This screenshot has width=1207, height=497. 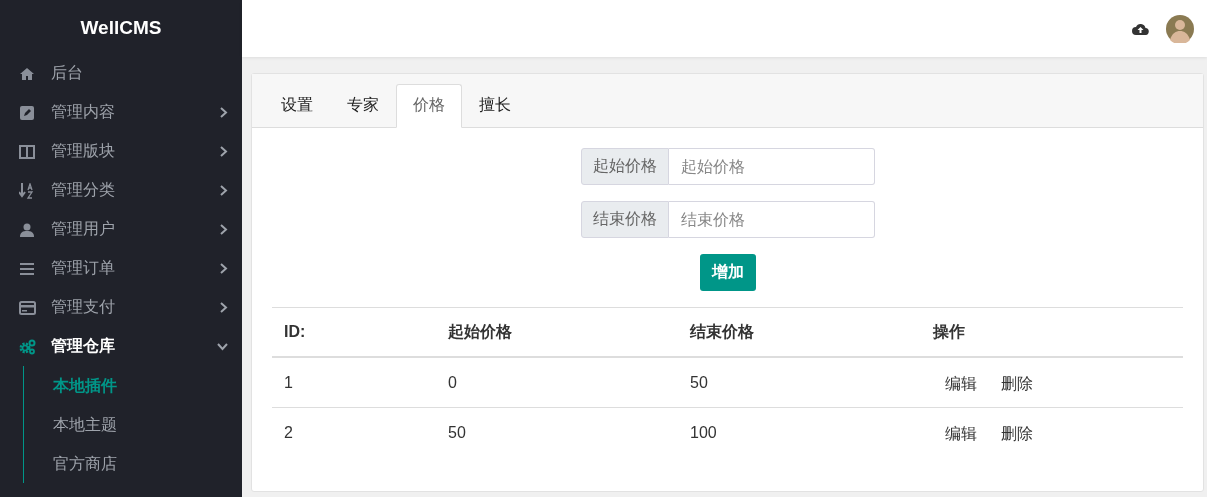 What do you see at coordinates (1052, 332) in the screenshot?
I see `column-header: 操作` at bounding box center [1052, 332].